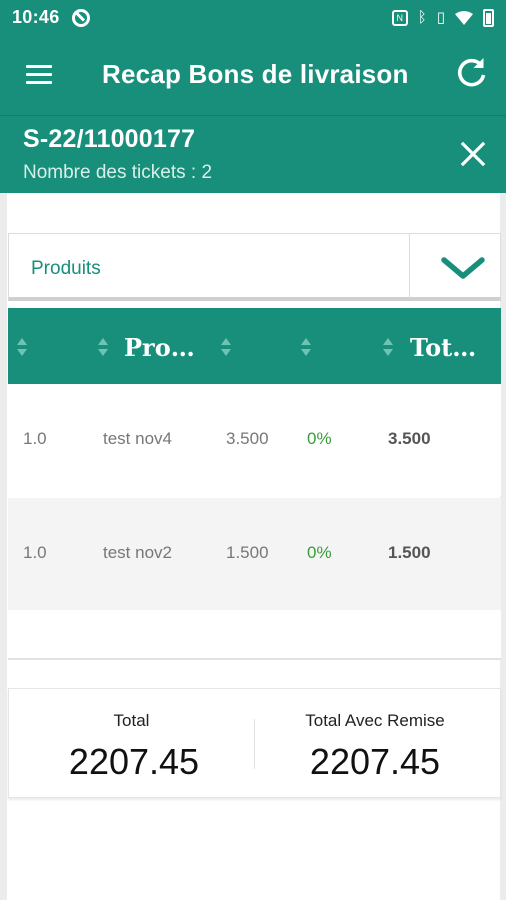 This screenshot has width=506, height=900. I want to click on table-footer-spacer, so click(254, 635).